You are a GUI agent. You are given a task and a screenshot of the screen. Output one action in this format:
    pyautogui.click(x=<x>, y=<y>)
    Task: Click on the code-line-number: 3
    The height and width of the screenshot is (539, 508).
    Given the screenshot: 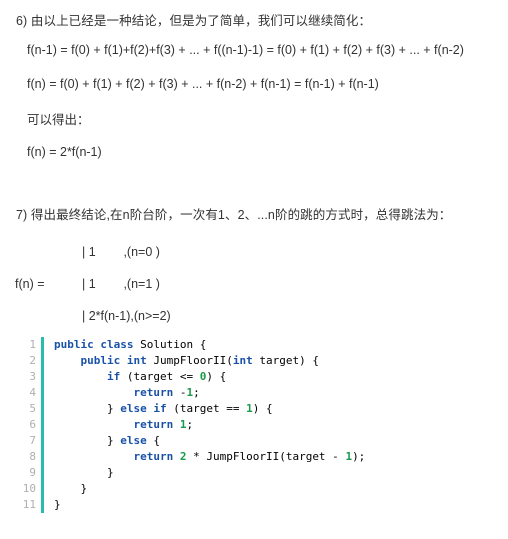 What is the action you would take?
    pyautogui.click(x=32, y=376)
    